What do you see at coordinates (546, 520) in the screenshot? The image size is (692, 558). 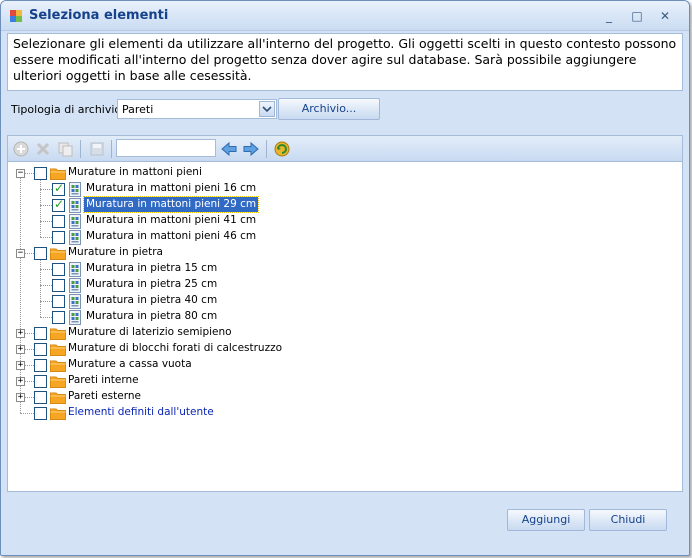 I see `add-button: Aggiungi` at bounding box center [546, 520].